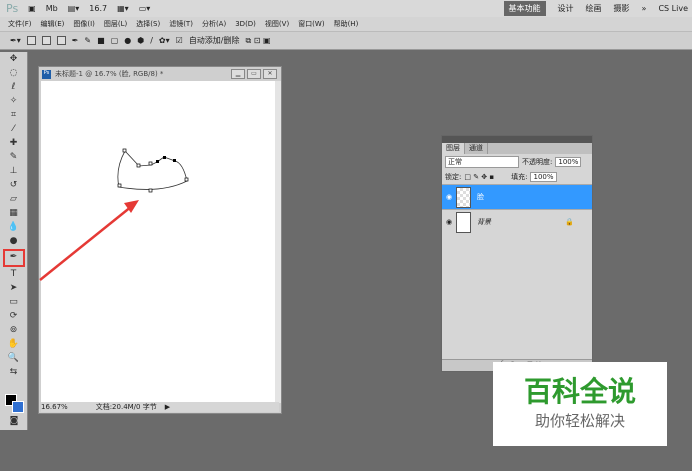 This screenshot has height=471, width=692. Describe the element at coordinates (579, 421) in the screenshot. I see `watermark-subtitle: 助你轻松解决` at that location.